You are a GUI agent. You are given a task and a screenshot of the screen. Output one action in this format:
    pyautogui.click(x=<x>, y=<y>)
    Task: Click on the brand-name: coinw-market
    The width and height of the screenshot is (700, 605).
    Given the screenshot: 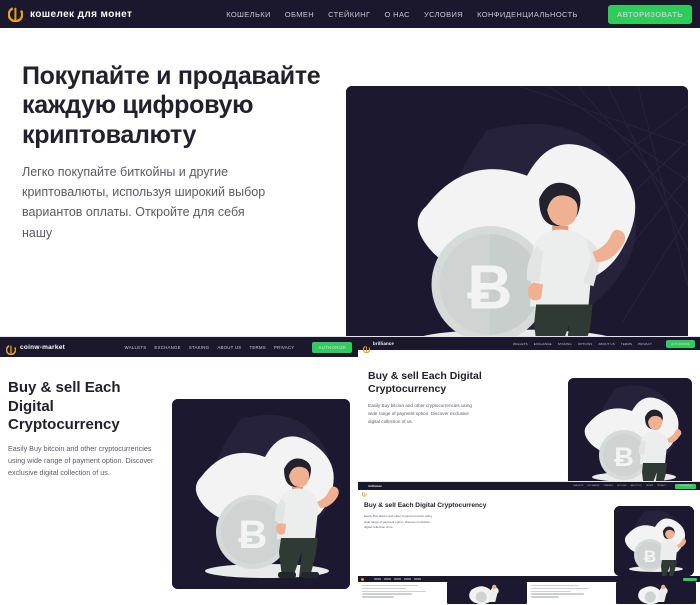 What is the action you would take?
    pyautogui.click(x=43, y=347)
    